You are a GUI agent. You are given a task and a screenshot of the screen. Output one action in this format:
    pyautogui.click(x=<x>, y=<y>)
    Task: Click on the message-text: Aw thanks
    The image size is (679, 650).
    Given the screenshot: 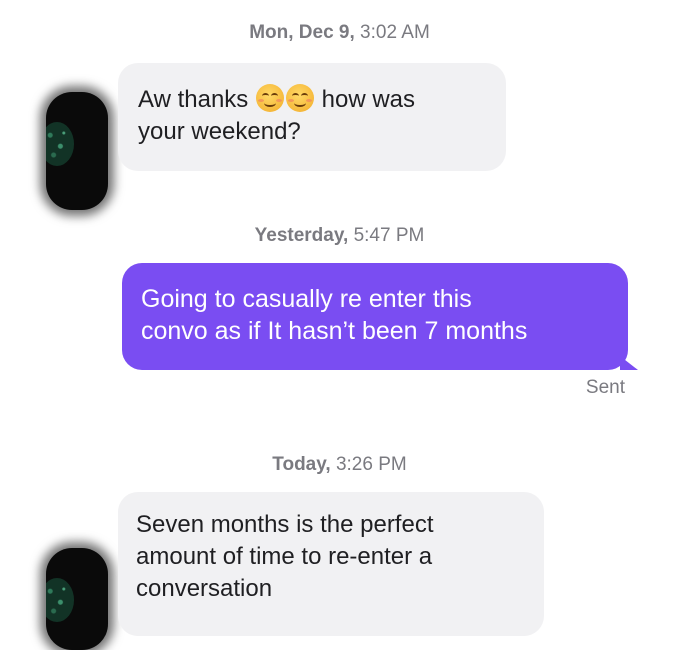 What is the action you would take?
    pyautogui.click(x=196, y=99)
    